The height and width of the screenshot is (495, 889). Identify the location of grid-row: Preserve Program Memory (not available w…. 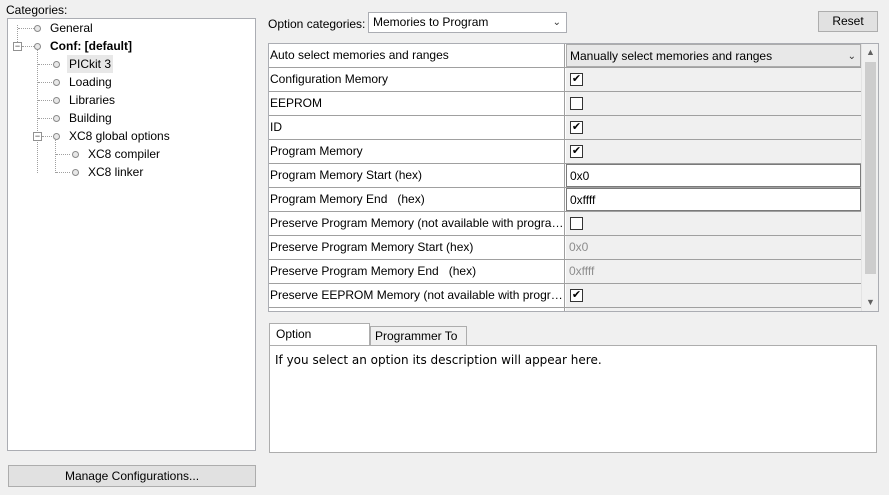
(565, 224).